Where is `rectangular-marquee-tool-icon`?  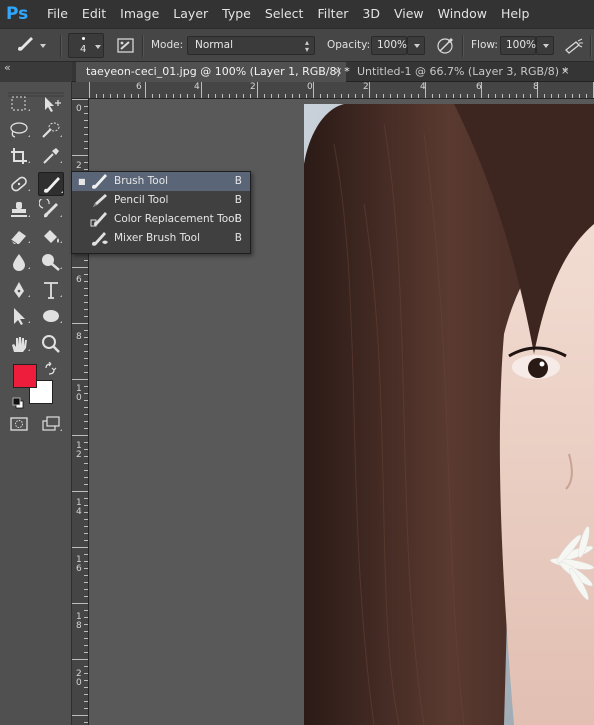 rectangular-marquee-tool-icon is located at coordinates (19, 104).